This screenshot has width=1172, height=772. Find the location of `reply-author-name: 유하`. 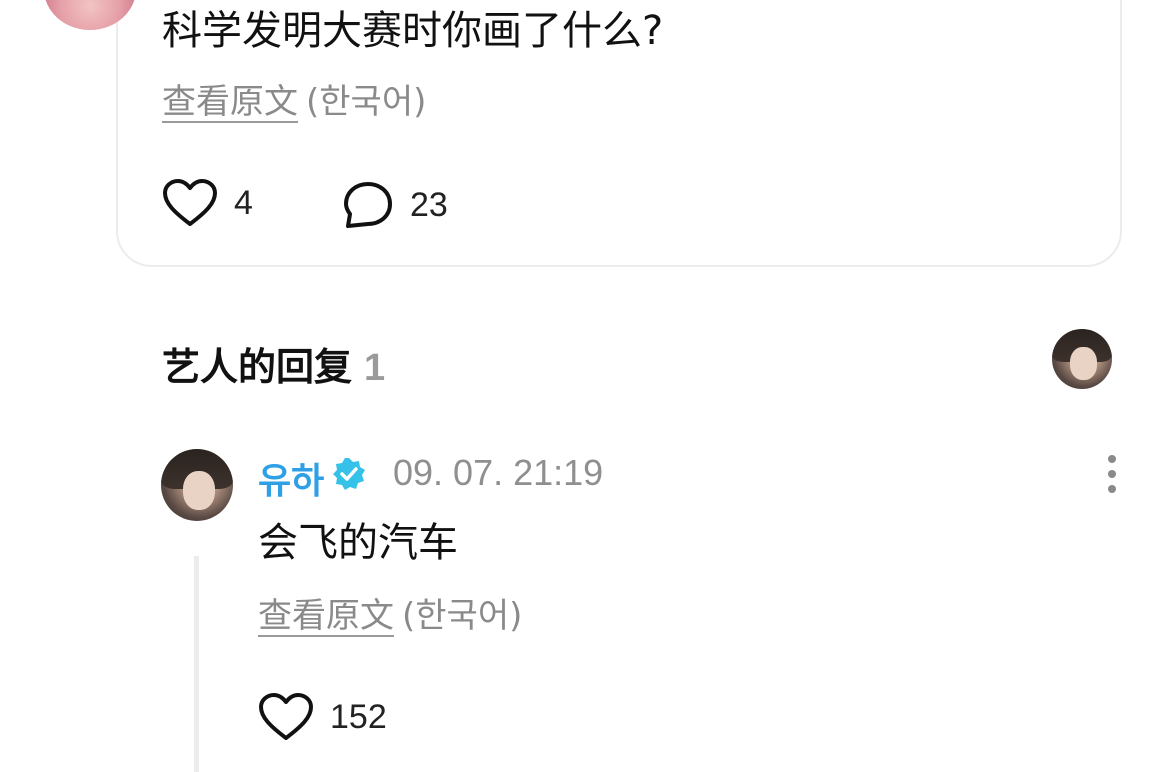

reply-author-name: 유하 is located at coordinates (291, 478).